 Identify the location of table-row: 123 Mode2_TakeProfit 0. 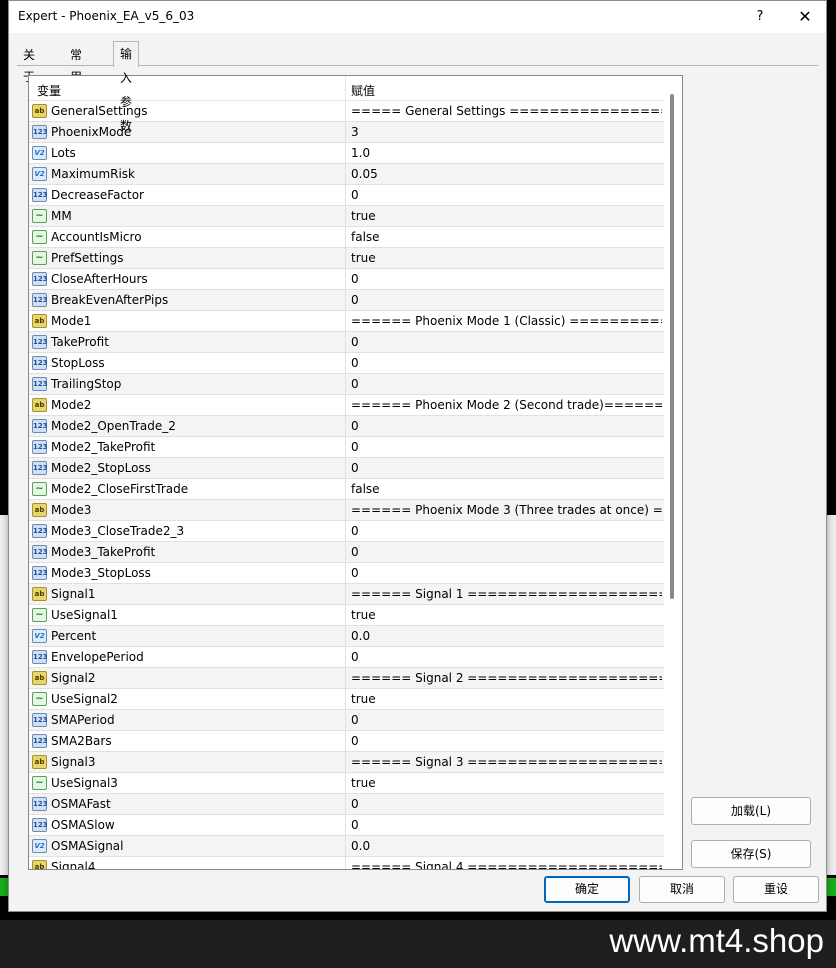
(346, 447).